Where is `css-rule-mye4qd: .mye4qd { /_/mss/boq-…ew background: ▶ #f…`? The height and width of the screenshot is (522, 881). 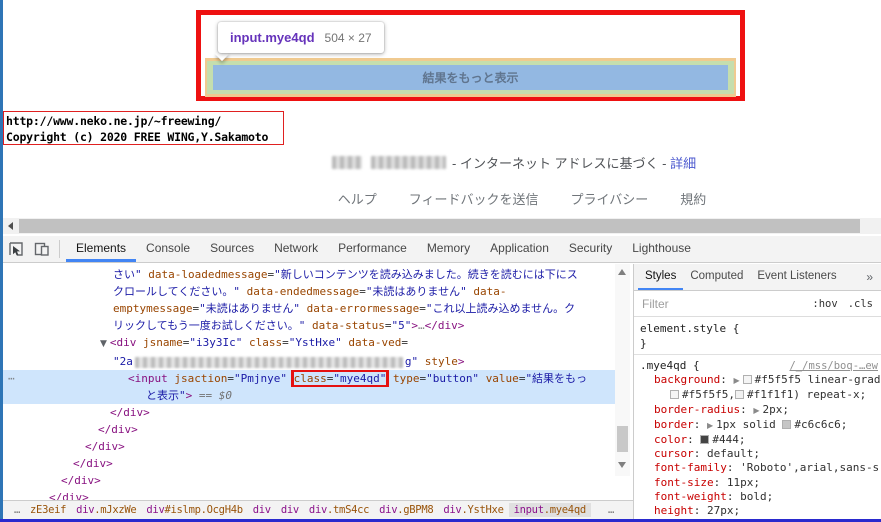 css-rule-mye4qd: .mye4qd { /_/mss/boq-…ew background: ▶ #f… is located at coordinates (757, 437).